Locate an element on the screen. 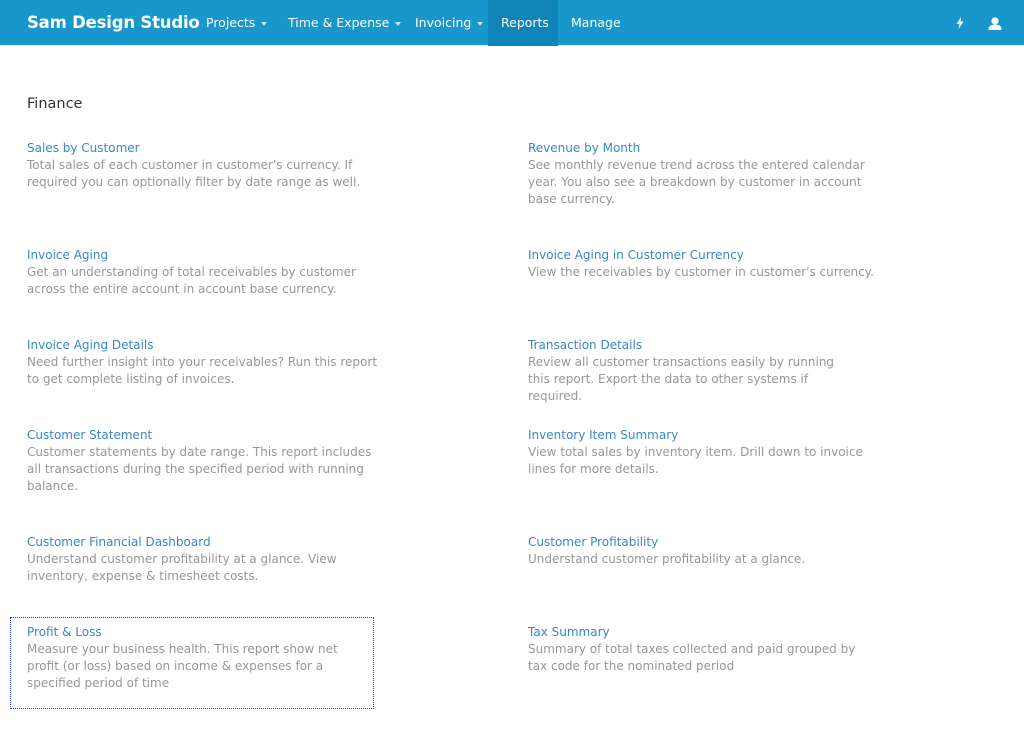 The image size is (1024, 746). nav-projects-label: Projects is located at coordinates (231, 22).